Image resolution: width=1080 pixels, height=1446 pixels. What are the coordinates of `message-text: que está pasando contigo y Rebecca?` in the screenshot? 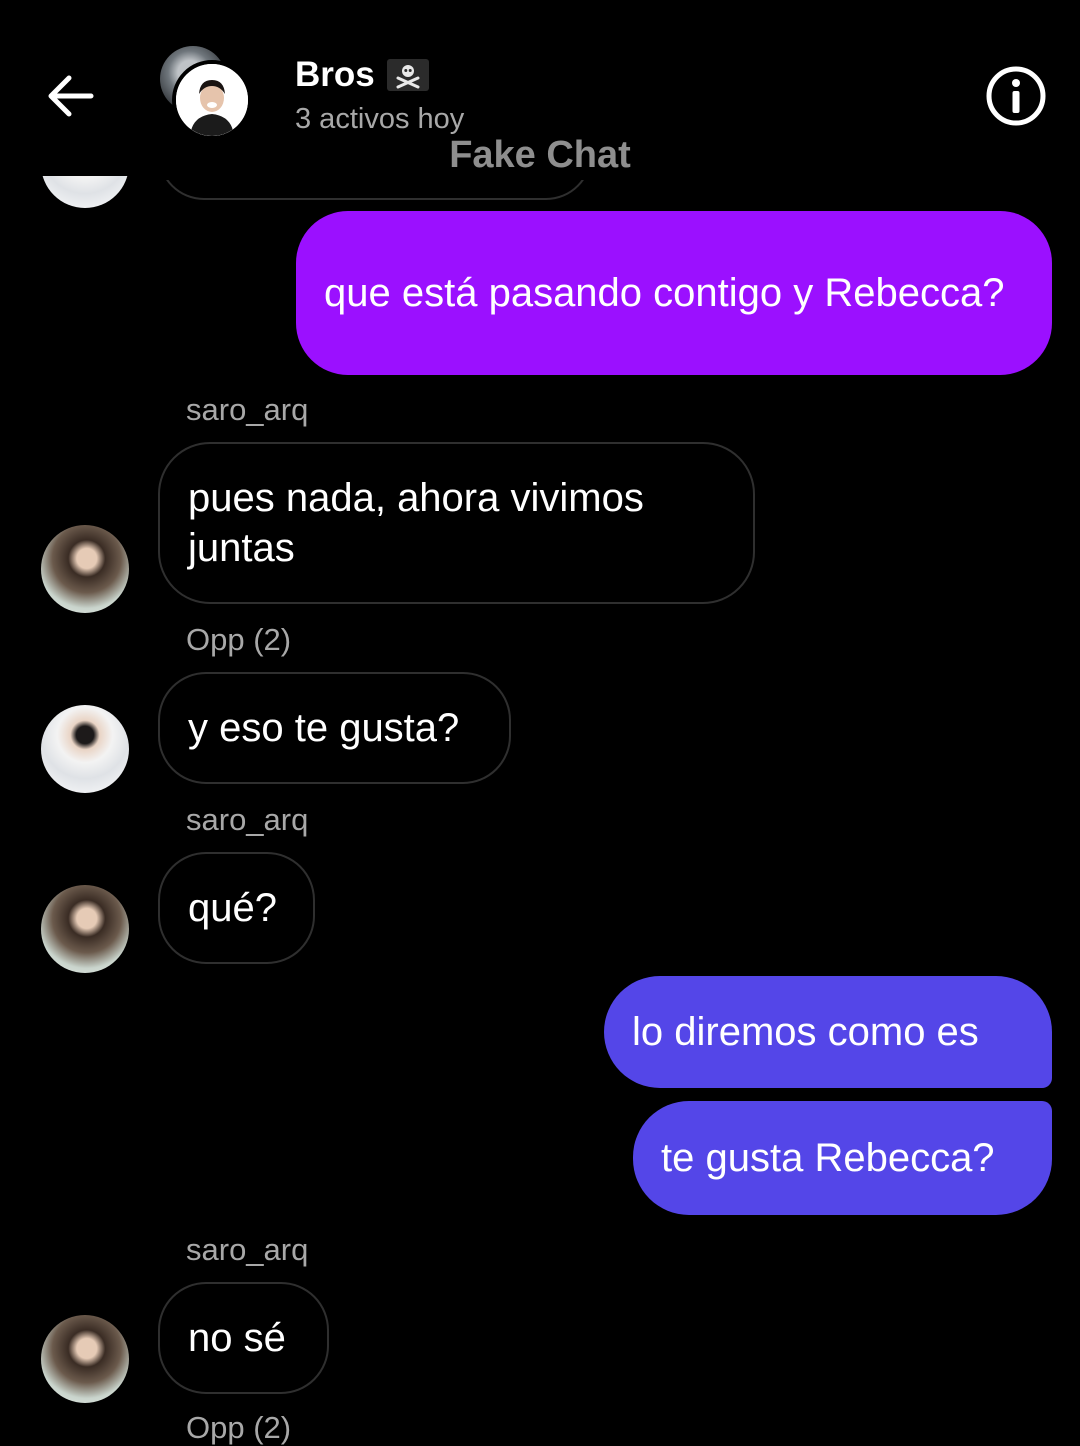 It's located at (664, 293).